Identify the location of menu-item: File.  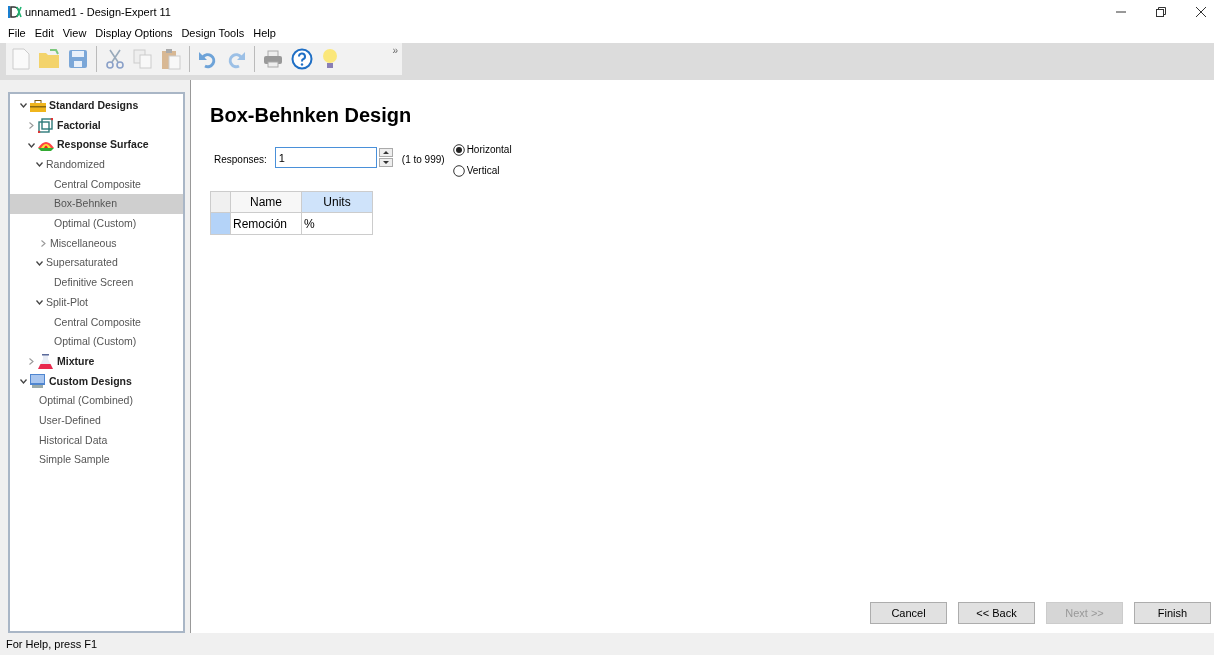
(17, 33).